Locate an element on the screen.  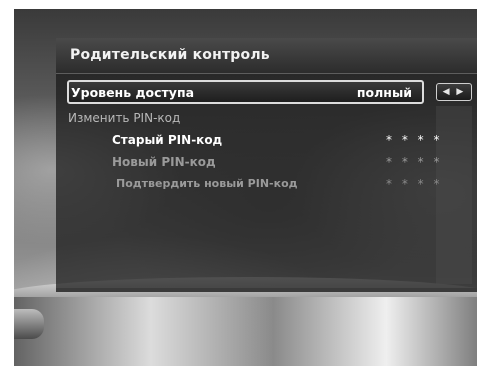
confirm-pin-label: Подтвердить новый PIN-код is located at coordinates (207, 183).